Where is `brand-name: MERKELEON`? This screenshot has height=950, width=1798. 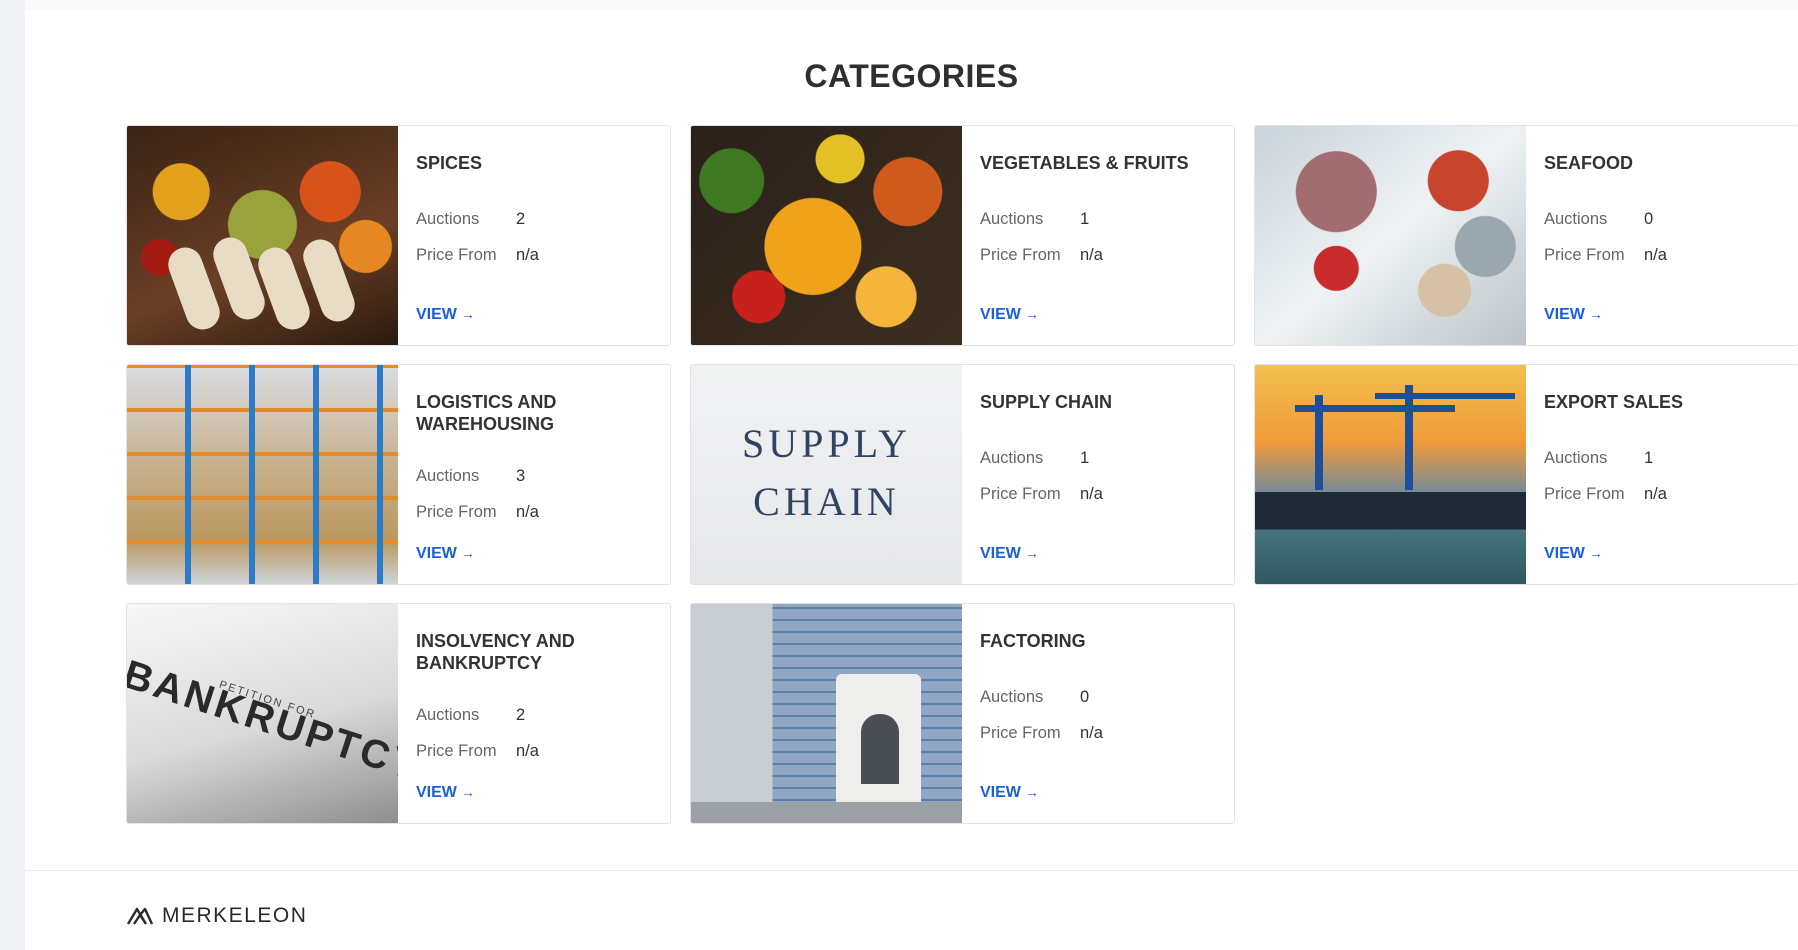
brand-name: MERKELEON is located at coordinates (235, 915).